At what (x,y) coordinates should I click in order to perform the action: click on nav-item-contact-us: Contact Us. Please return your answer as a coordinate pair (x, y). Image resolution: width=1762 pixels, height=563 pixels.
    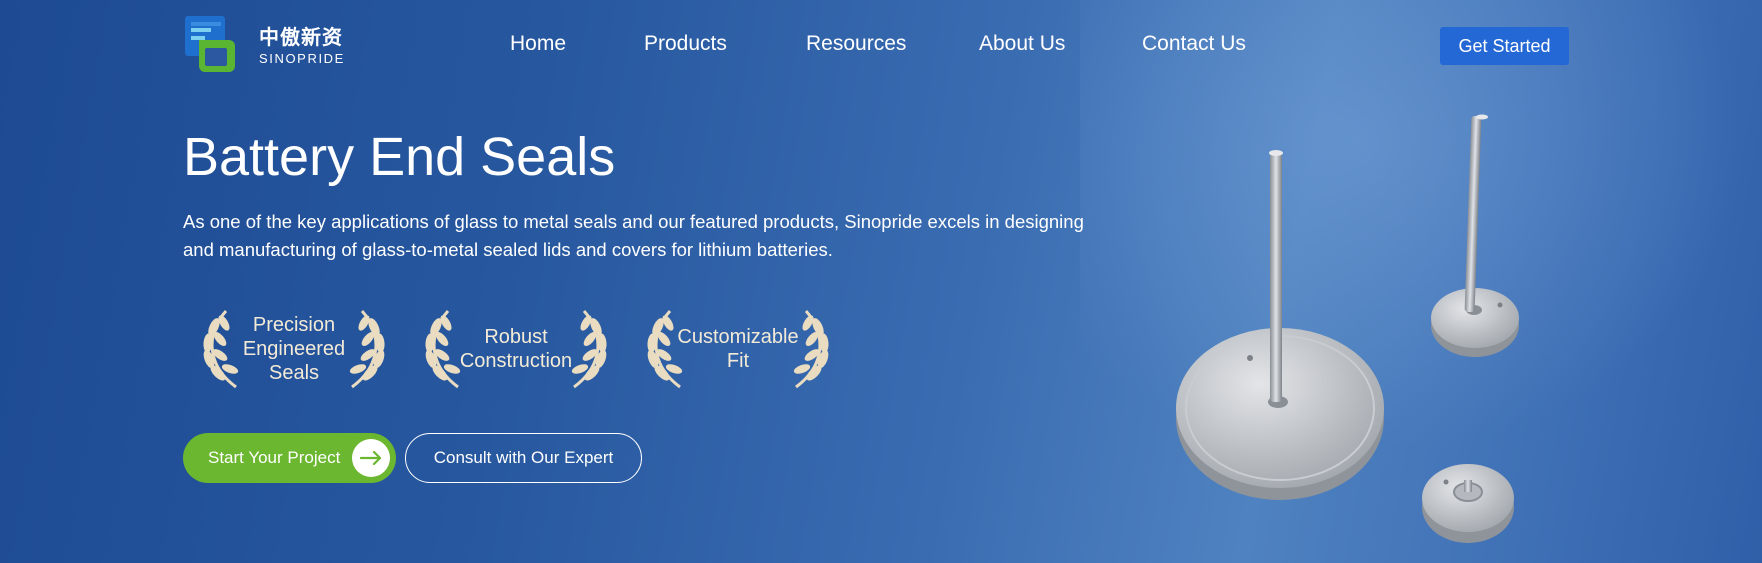
    Looking at the image, I should click on (1194, 44).